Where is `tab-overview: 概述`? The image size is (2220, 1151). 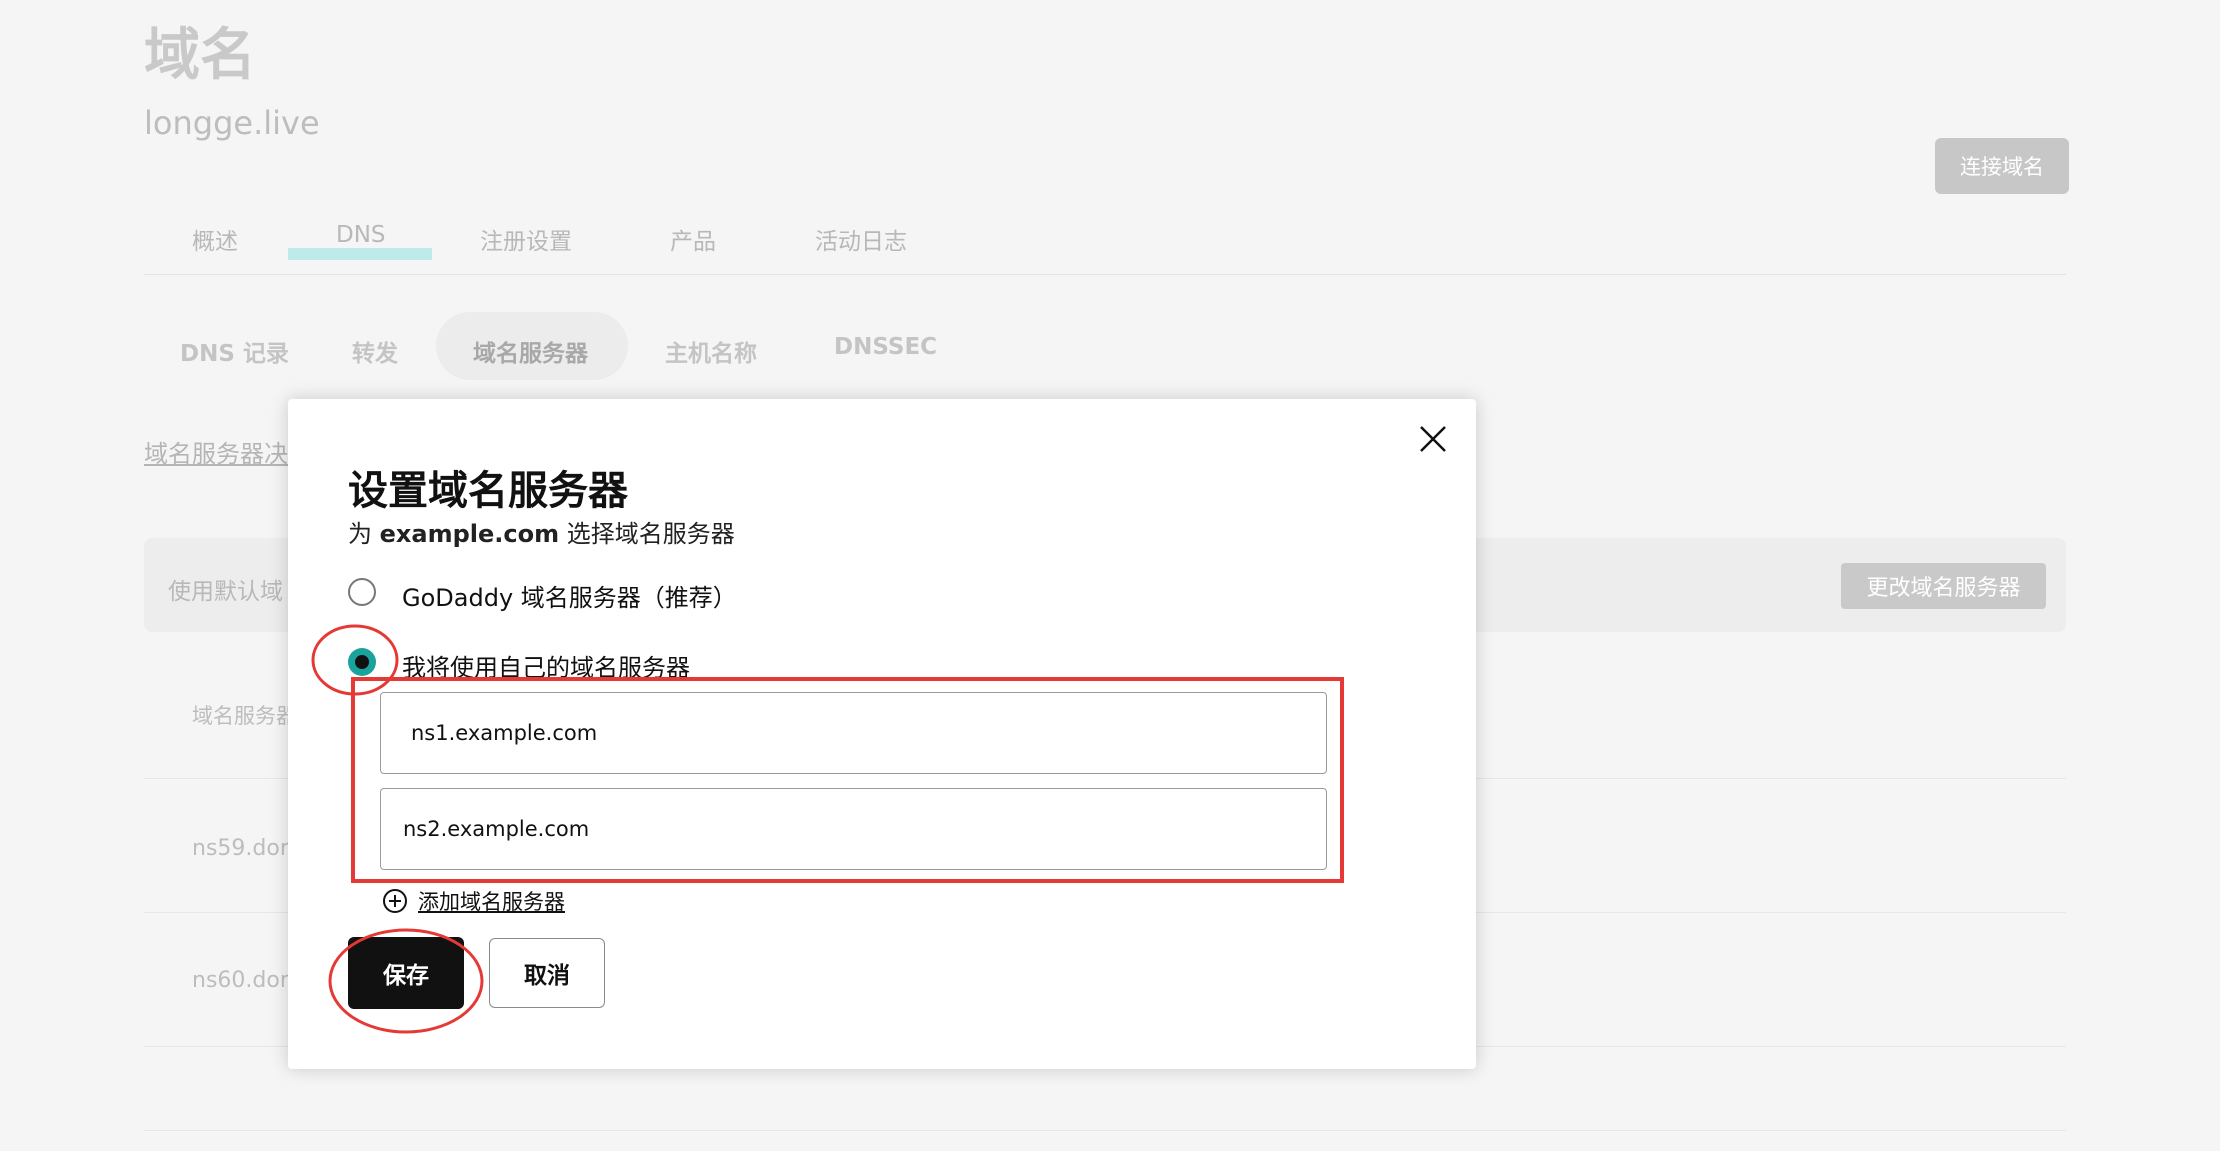
tab-overview: 概述 is located at coordinates (215, 239).